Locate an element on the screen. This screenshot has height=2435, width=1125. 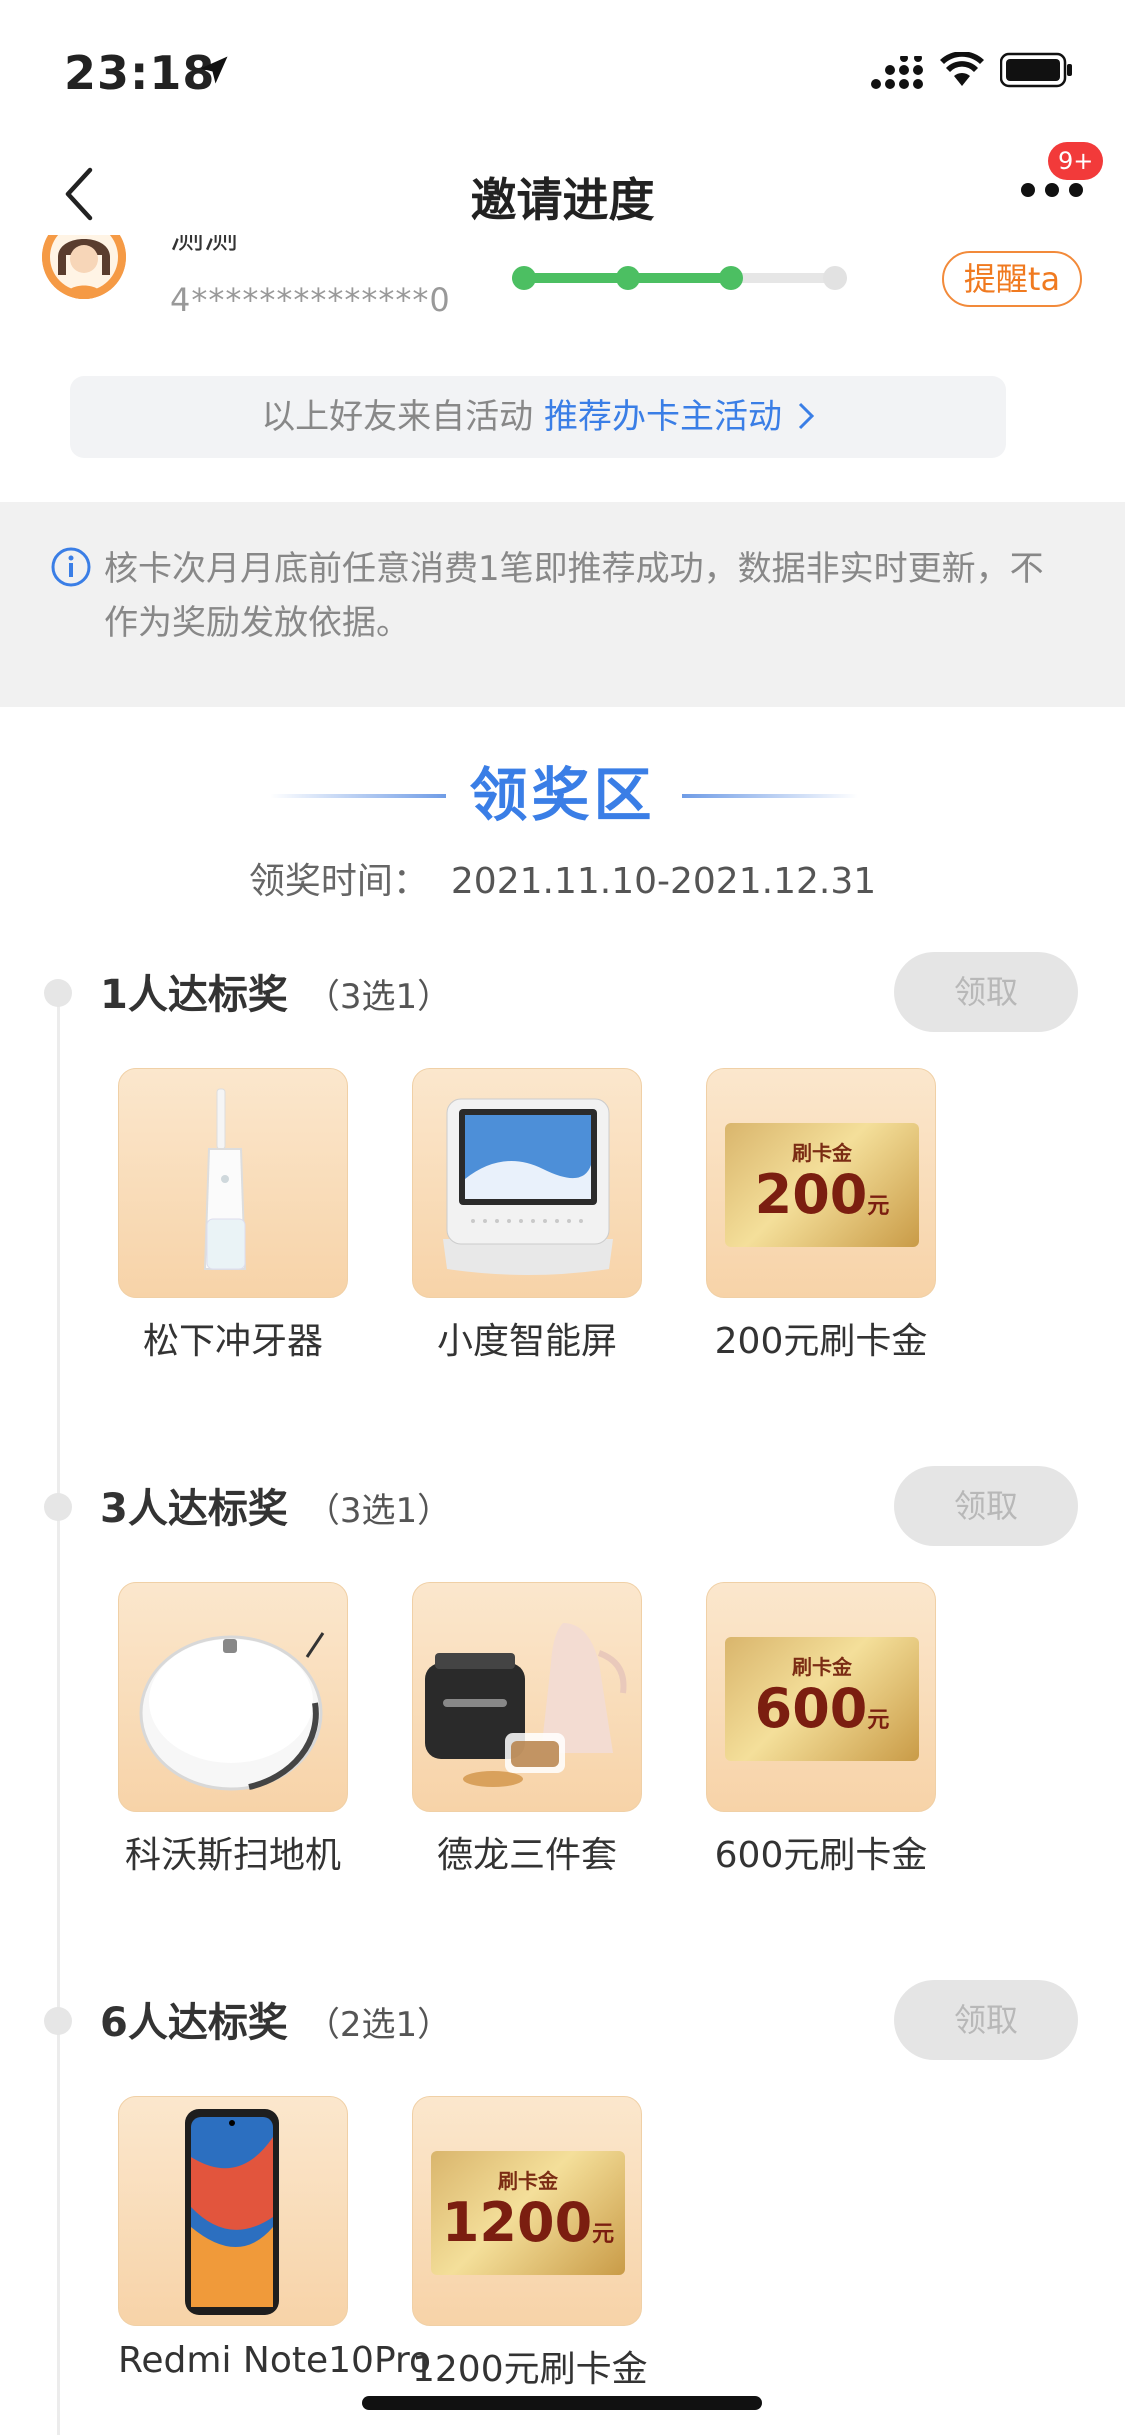
prize-name: 松下冲牙器 is located at coordinates (232, 1341).